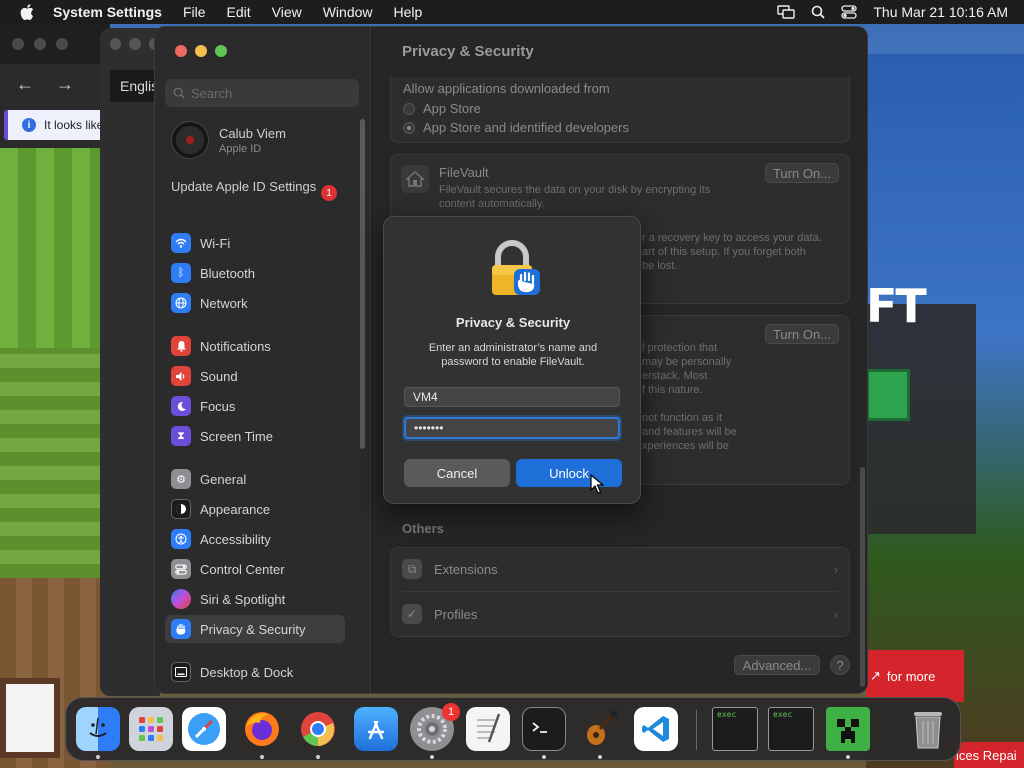 Image resolution: width=1024 pixels, height=768 pixels. I want to click on menu-view: View, so click(287, 12).